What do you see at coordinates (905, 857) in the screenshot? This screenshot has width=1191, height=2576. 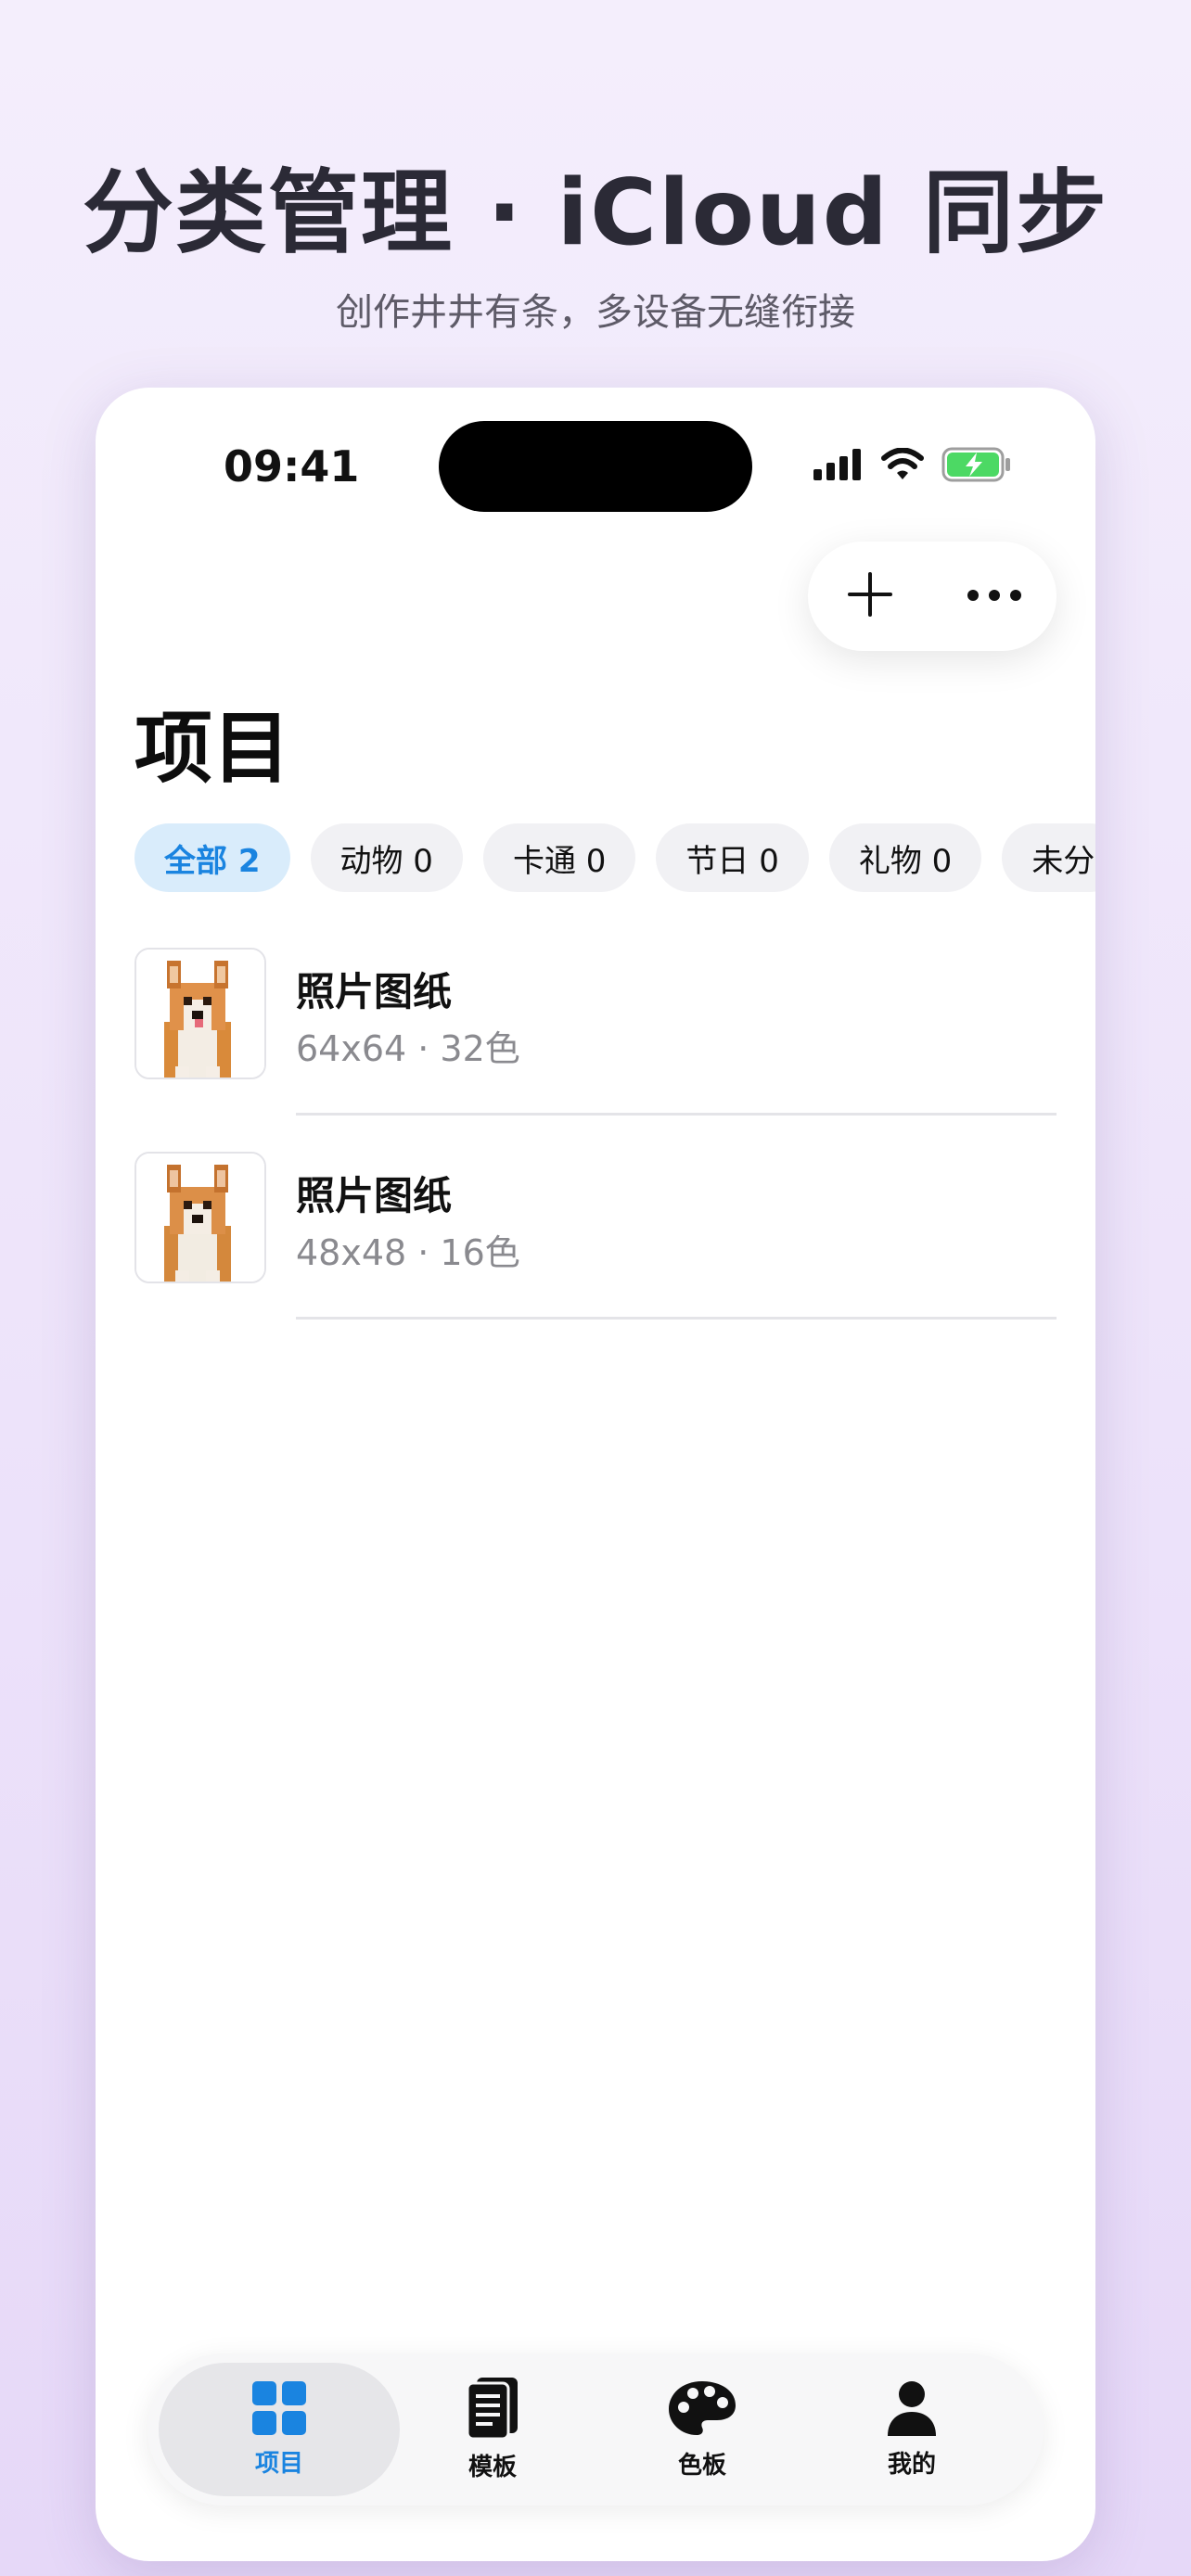 I see `filter-chip-gift: 礼物 0` at bounding box center [905, 857].